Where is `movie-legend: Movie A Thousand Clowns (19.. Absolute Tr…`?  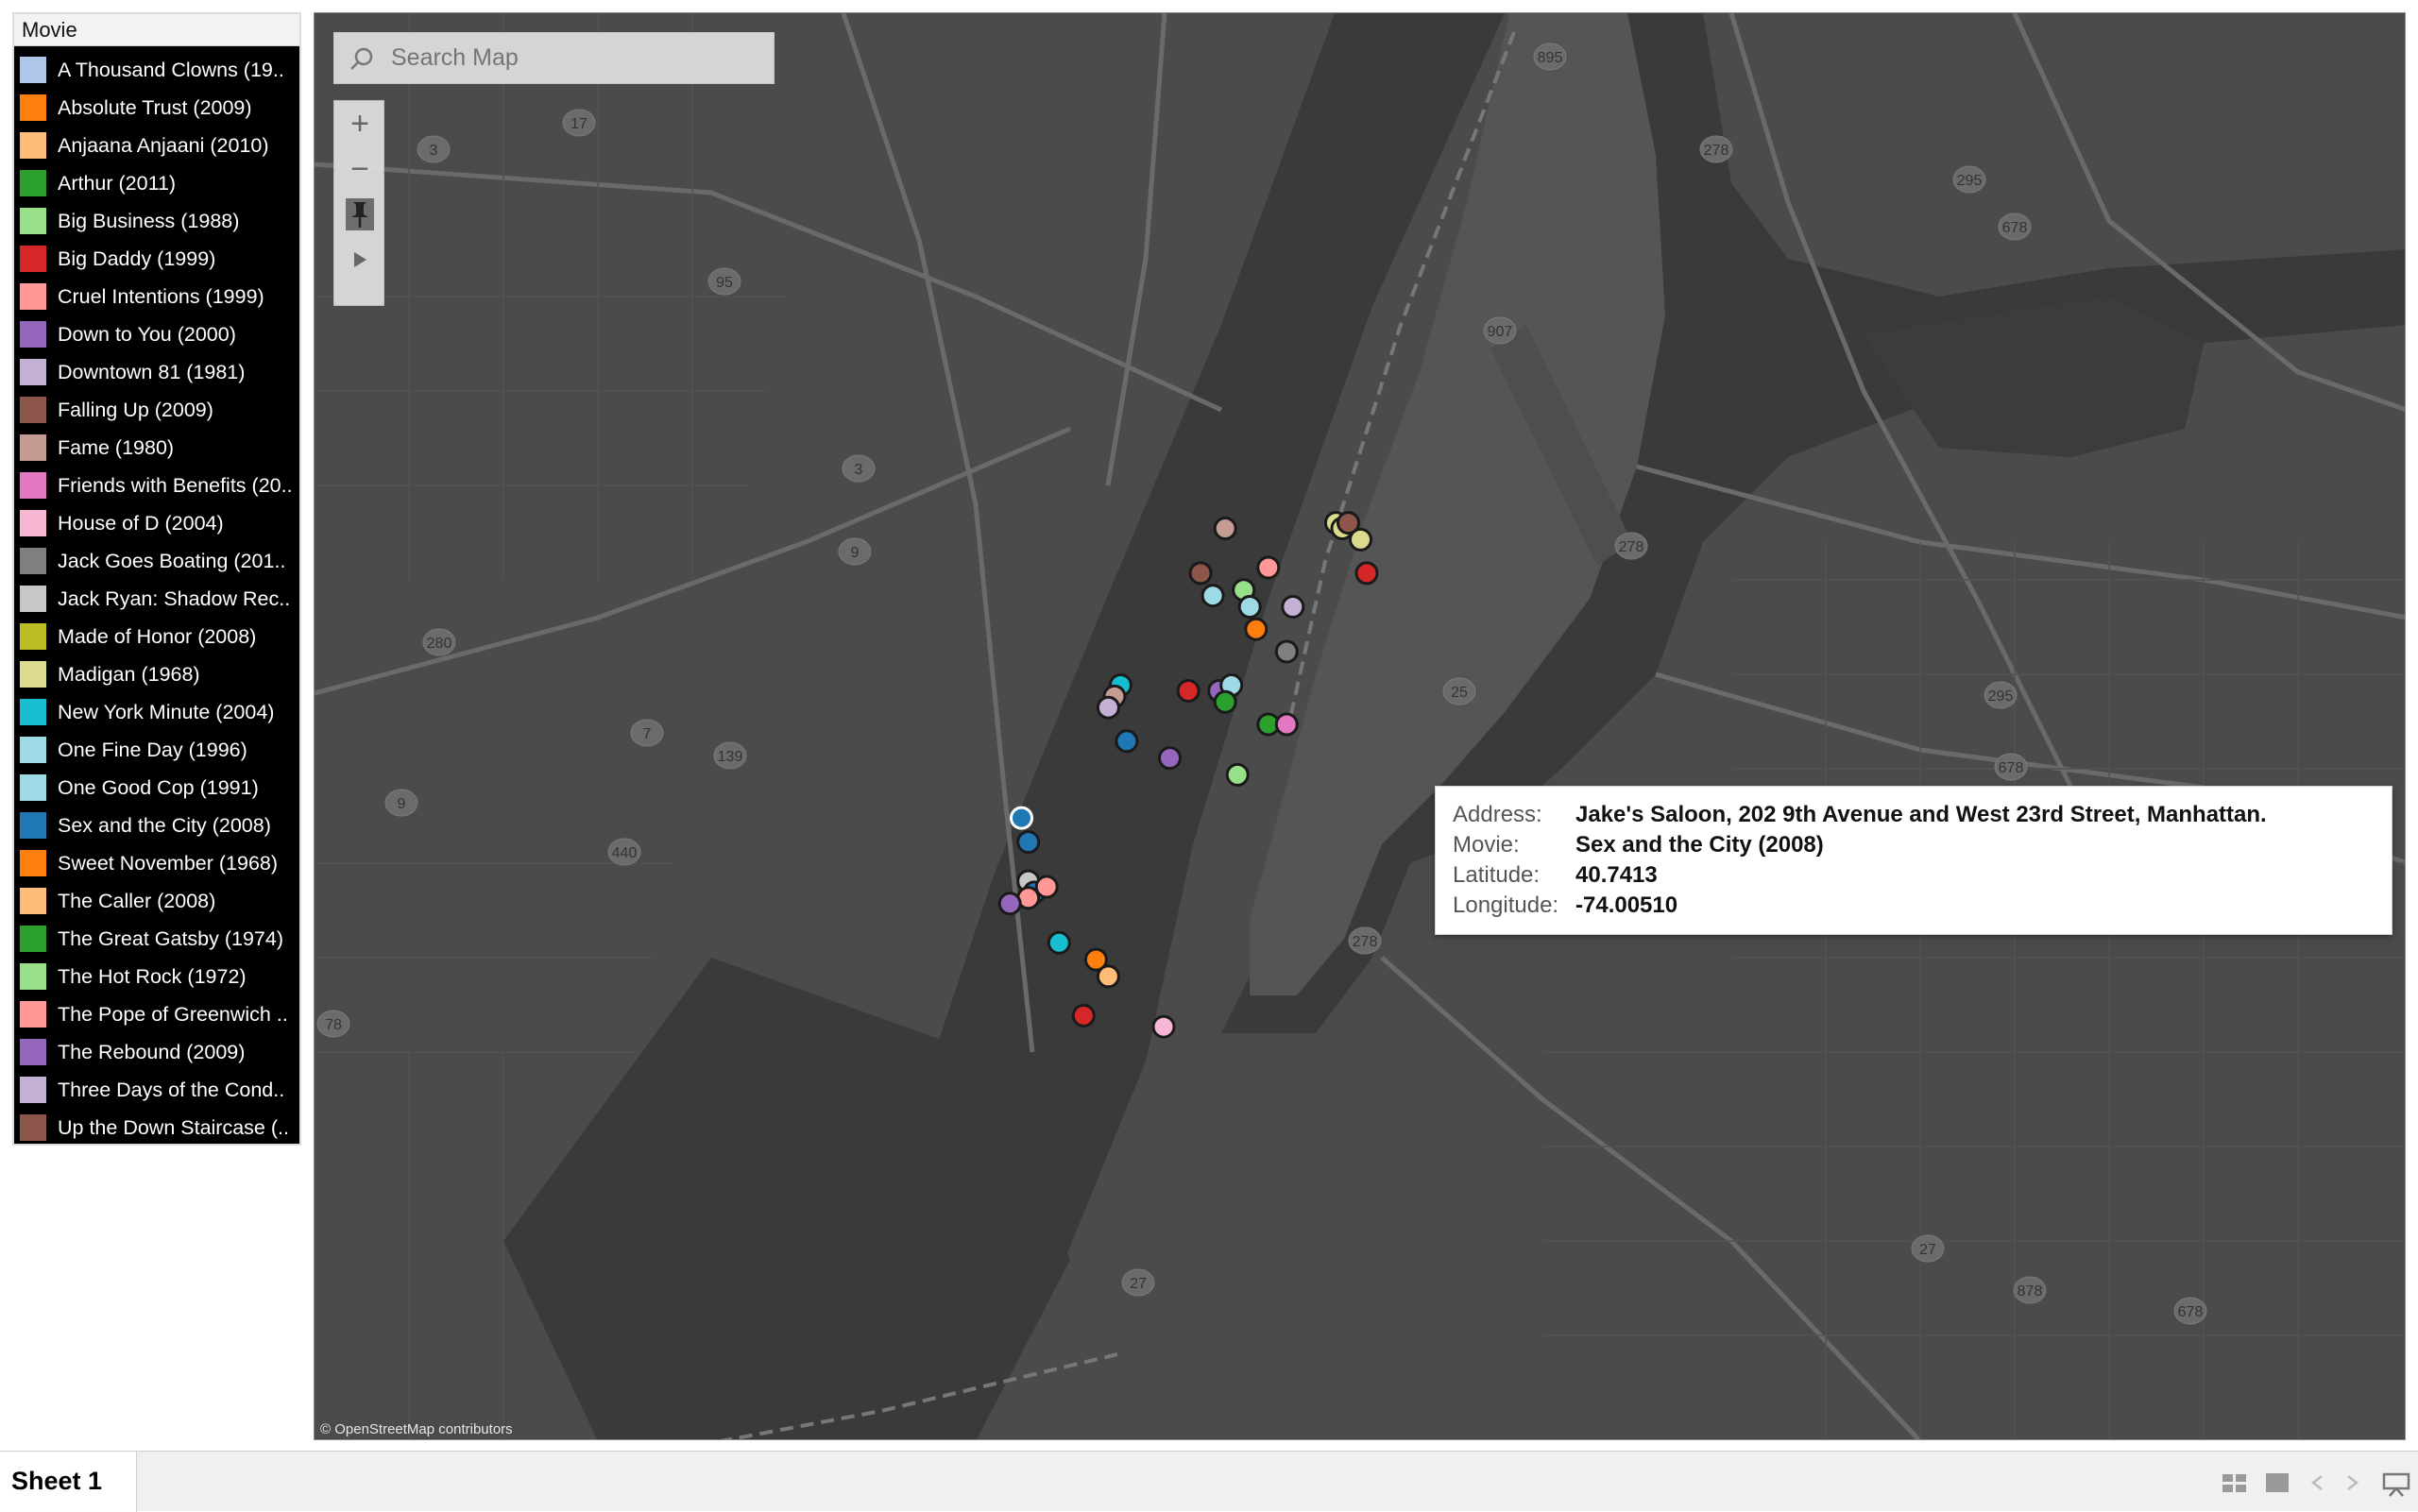
movie-legend: Movie A Thousand Clowns (19.. Absolute Tr… is located at coordinates (156, 579).